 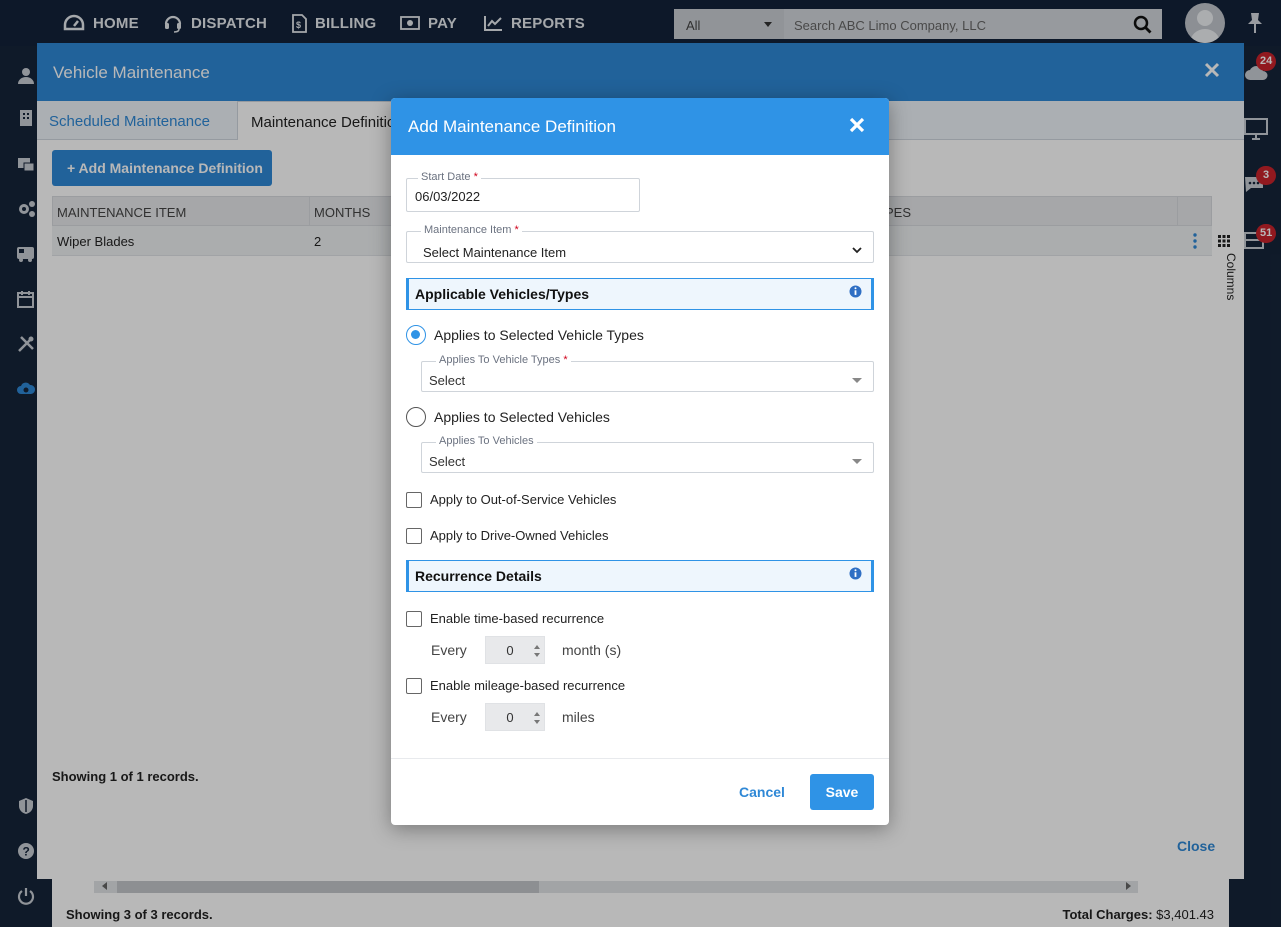 I want to click on miles-value: 0, so click(x=510, y=717).